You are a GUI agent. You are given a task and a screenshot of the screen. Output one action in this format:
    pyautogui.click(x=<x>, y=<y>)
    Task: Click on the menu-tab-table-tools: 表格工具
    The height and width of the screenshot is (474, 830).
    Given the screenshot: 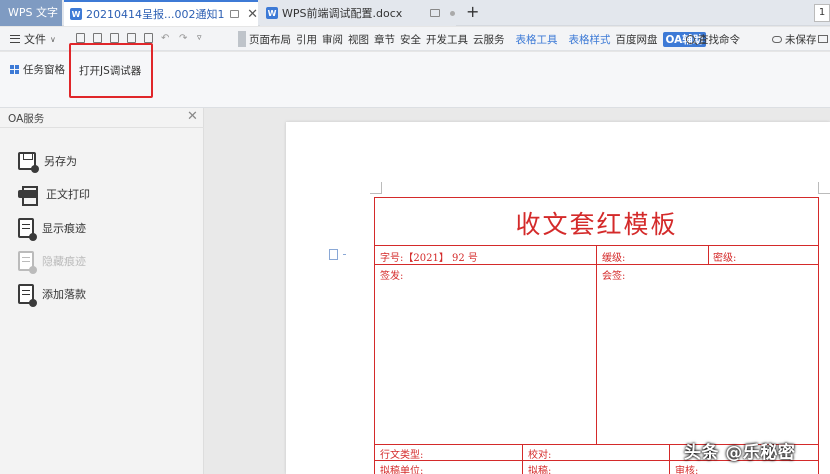 What is the action you would take?
    pyautogui.click(x=537, y=39)
    